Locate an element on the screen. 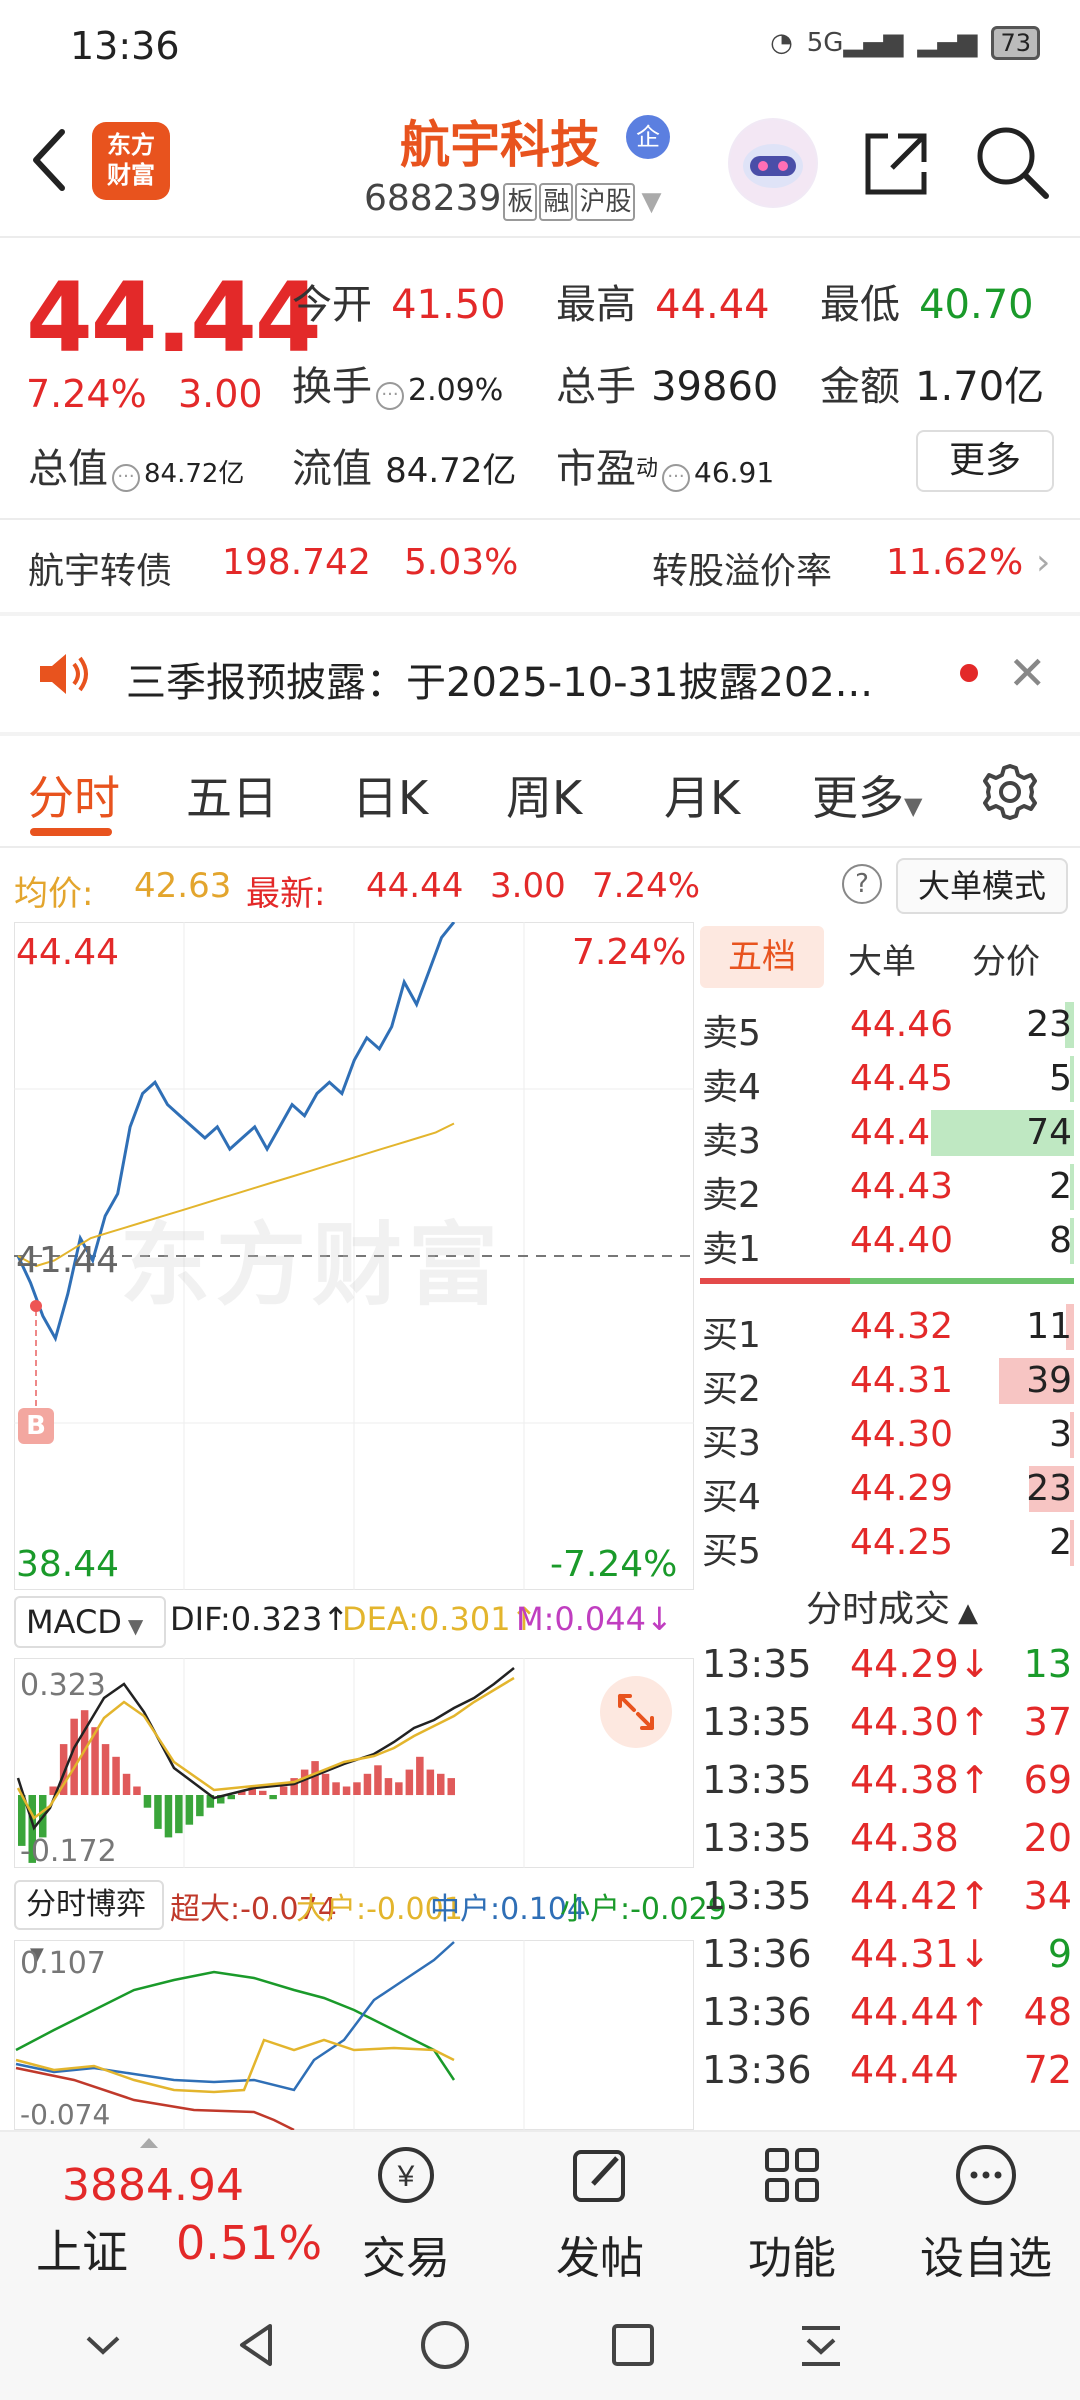  search-icon is located at coordinates (1012, 162).